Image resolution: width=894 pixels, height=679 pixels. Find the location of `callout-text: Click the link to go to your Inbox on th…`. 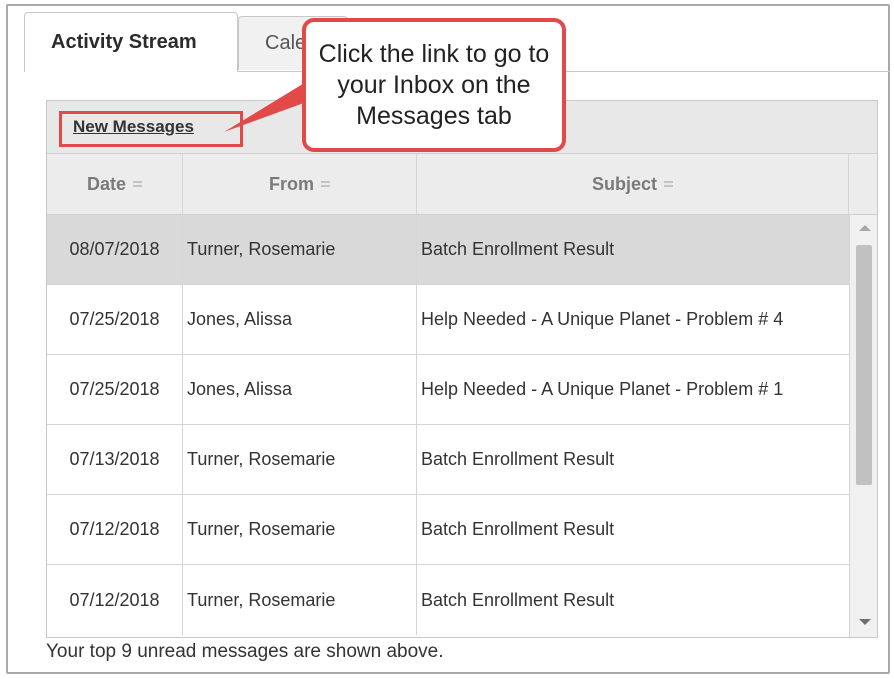

callout-text: Click the link to go to your Inbox on th… is located at coordinates (434, 84).